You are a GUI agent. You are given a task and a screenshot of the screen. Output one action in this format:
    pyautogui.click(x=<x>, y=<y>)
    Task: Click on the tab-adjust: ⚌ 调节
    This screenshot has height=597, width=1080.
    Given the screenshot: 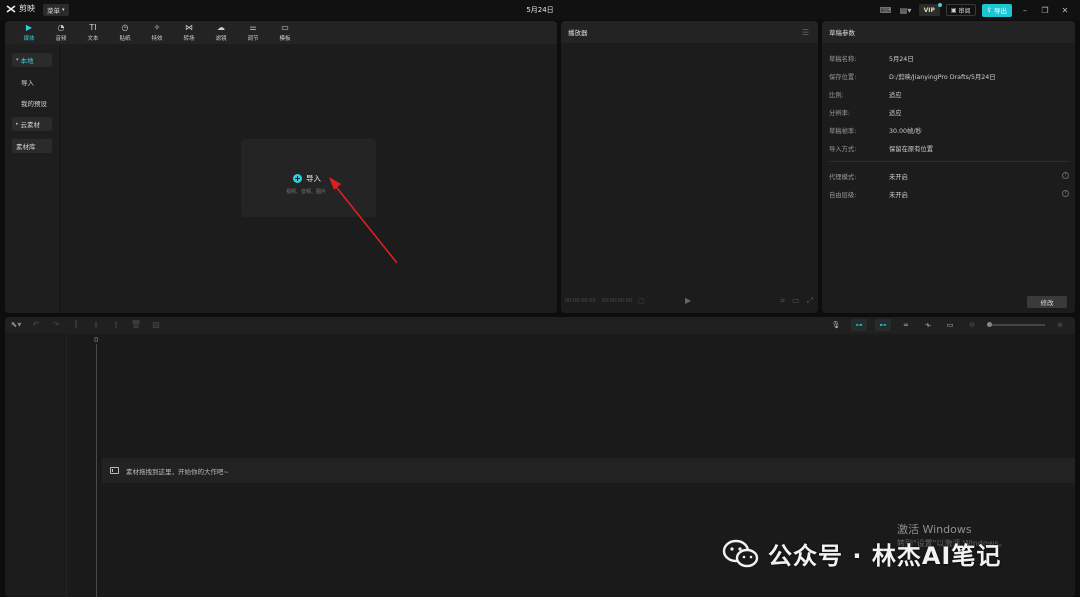 What is the action you would take?
    pyautogui.click(x=253, y=32)
    